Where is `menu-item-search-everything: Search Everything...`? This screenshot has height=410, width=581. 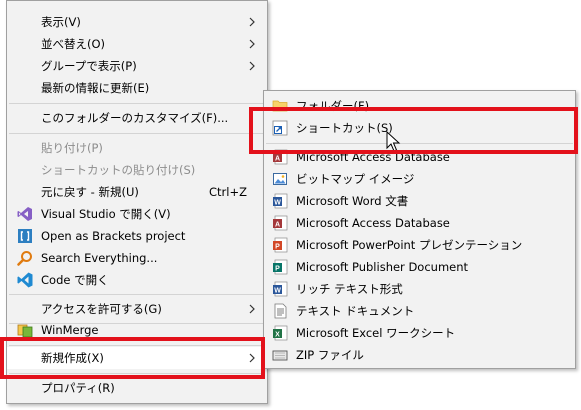
menu-item-search-everything: Search Everything... is located at coordinates (137, 258).